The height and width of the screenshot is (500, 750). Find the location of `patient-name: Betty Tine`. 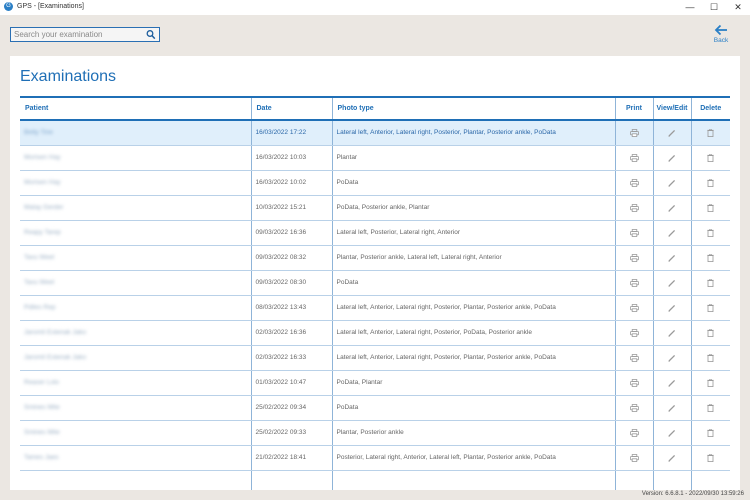

patient-name: Betty Tine is located at coordinates (38, 133).